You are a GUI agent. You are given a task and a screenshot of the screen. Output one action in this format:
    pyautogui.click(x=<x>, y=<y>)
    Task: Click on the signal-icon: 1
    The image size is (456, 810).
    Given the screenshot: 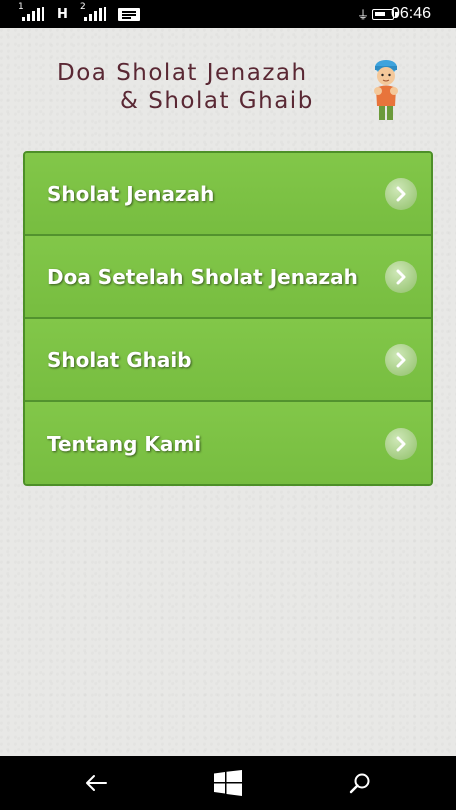 What is the action you would take?
    pyautogui.click(x=31, y=14)
    